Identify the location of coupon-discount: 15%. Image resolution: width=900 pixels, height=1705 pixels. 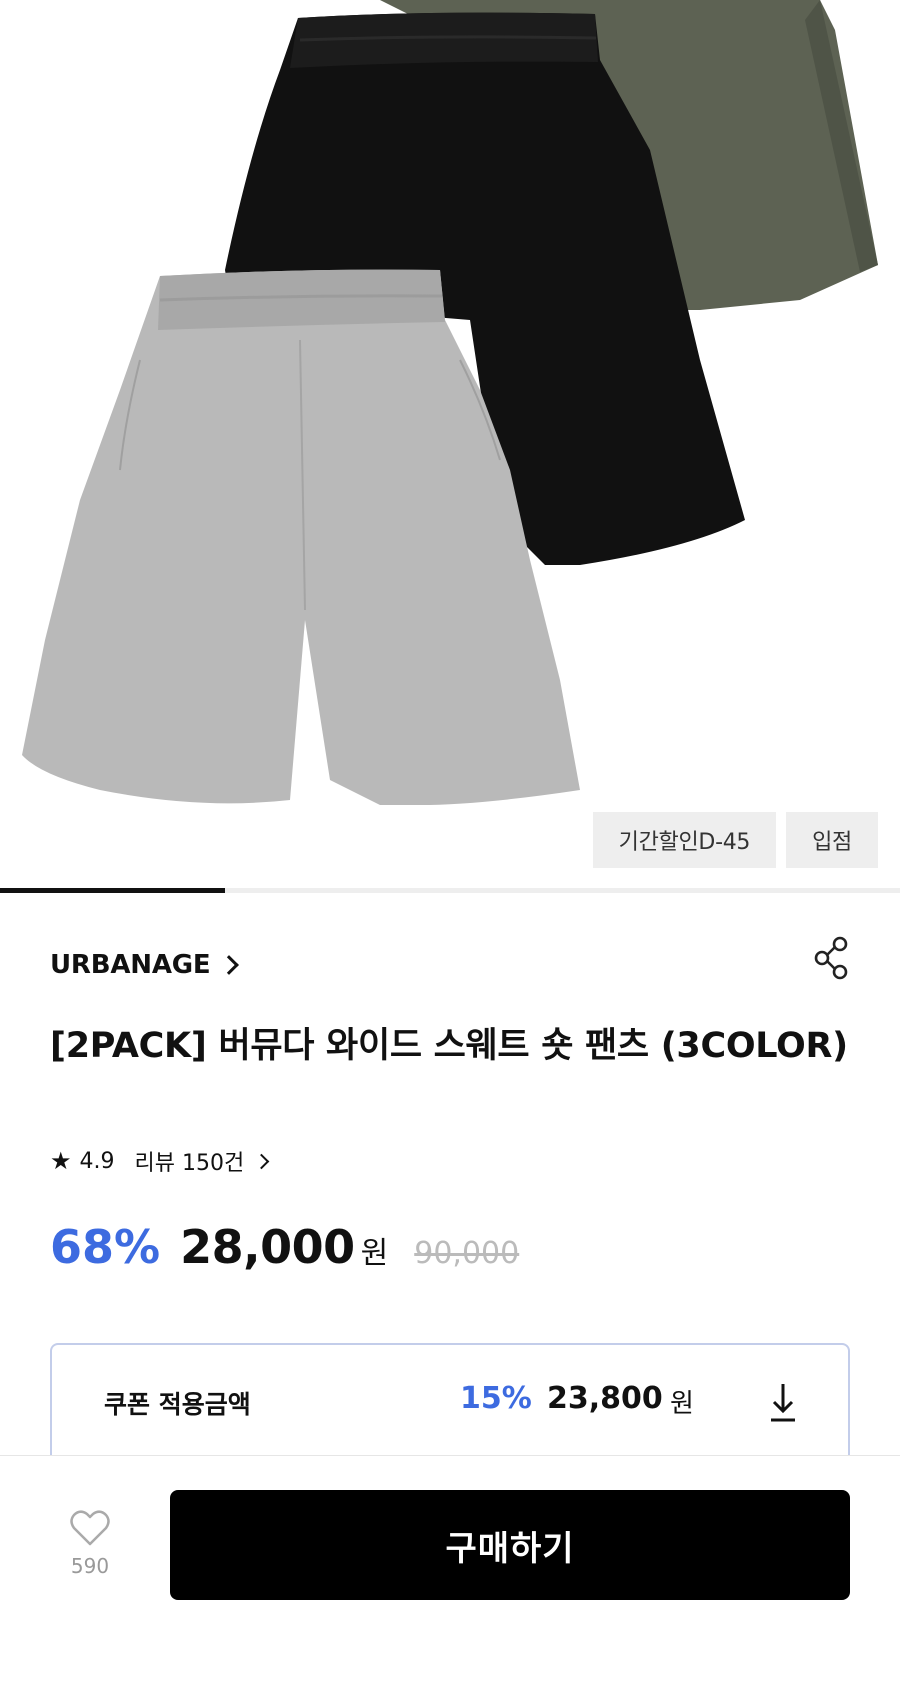
(496, 1398).